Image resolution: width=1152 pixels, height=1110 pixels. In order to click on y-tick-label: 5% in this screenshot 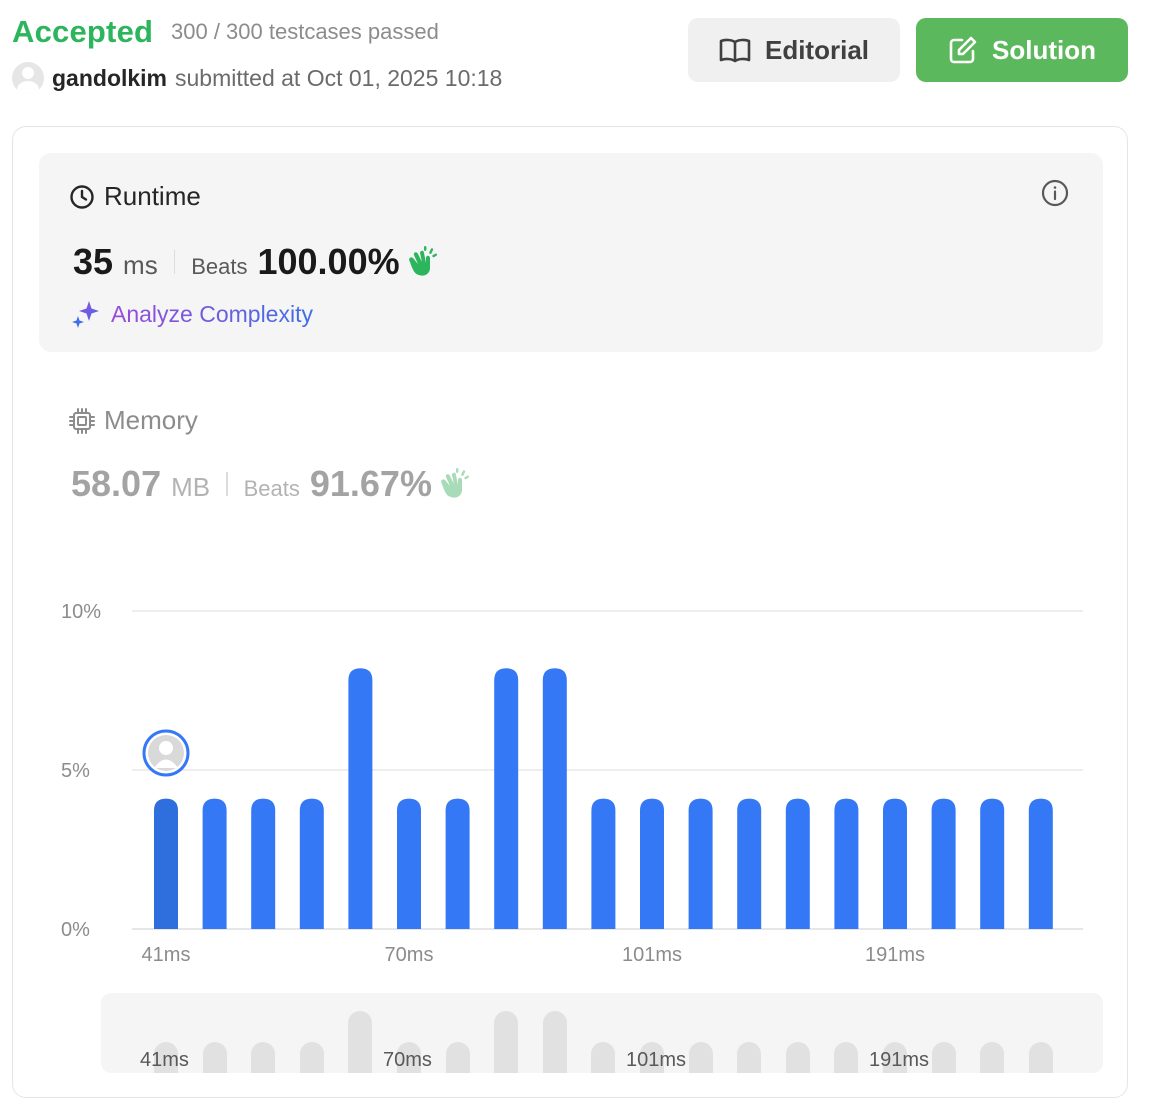, I will do `click(75, 771)`.